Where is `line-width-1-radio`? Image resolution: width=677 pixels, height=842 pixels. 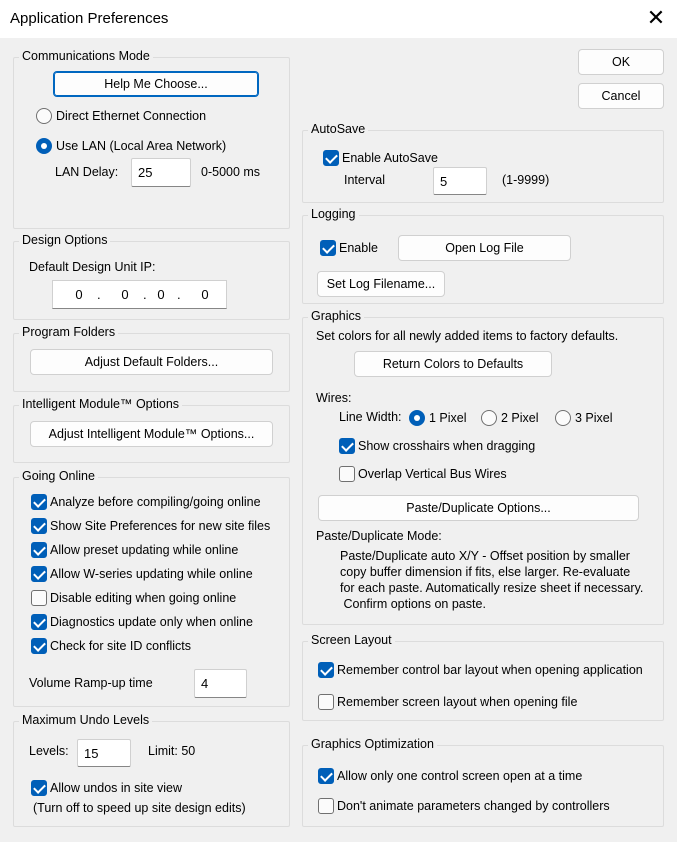
line-width-1-radio is located at coordinates (417, 418).